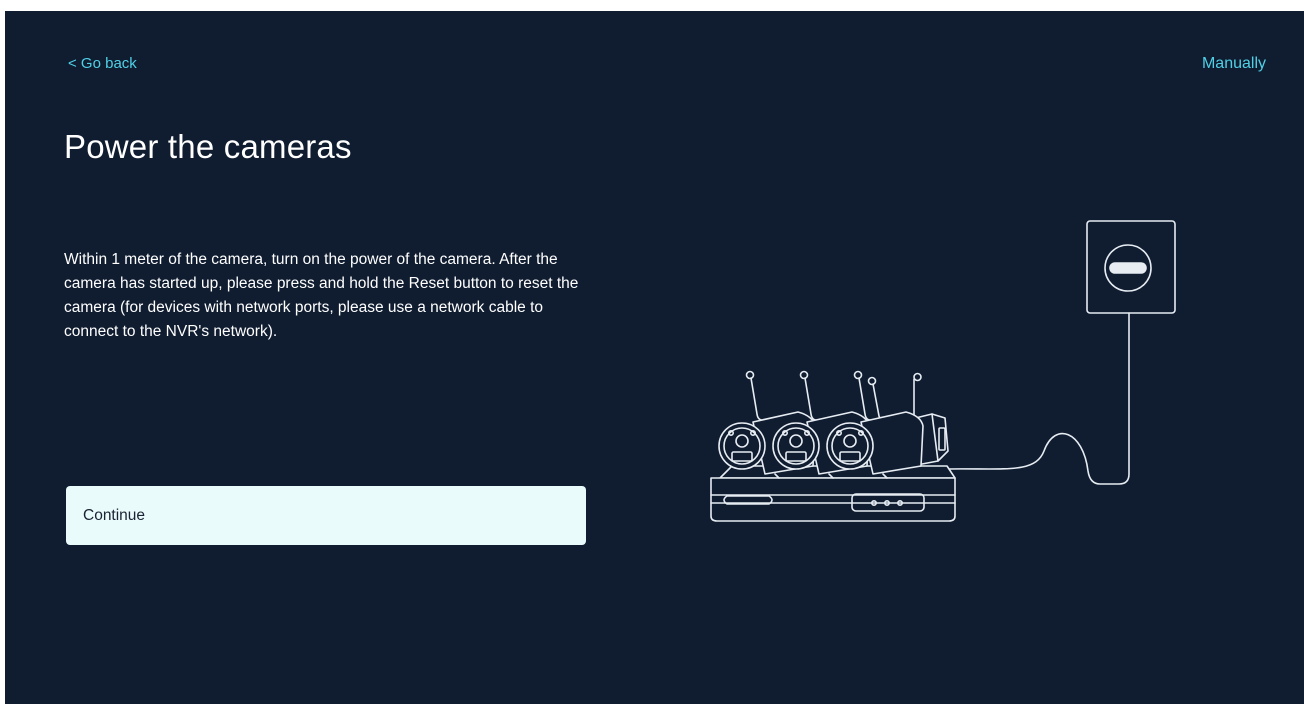 The height and width of the screenshot is (704, 1304). I want to click on power-outlet-icon, so click(1131, 267).